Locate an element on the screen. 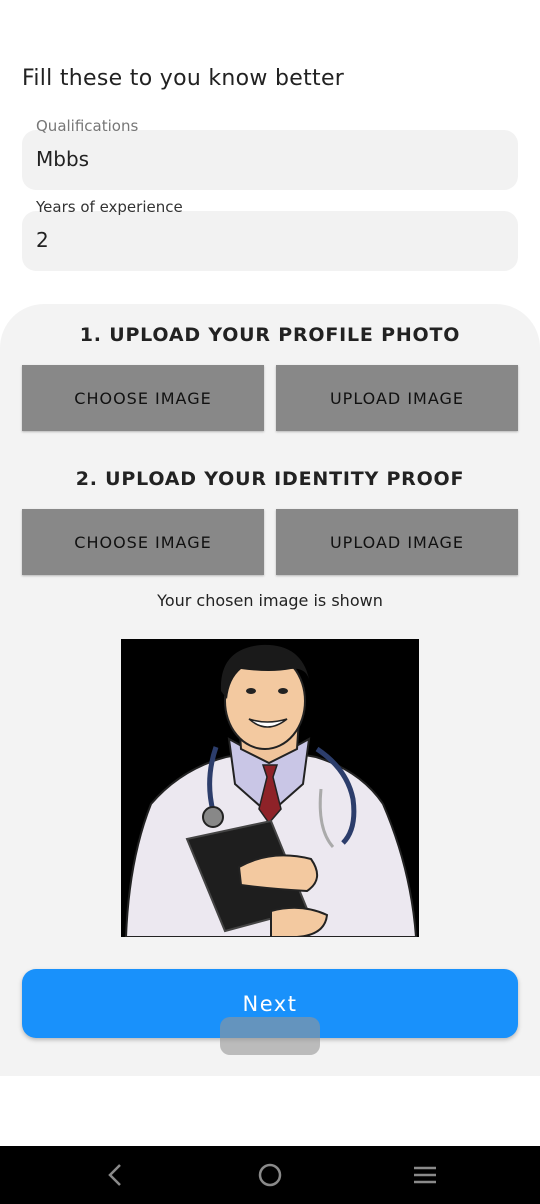 The width and height of the screenshot is (540, 1204). chosen-image-preview is located at coordinates (270, 788).